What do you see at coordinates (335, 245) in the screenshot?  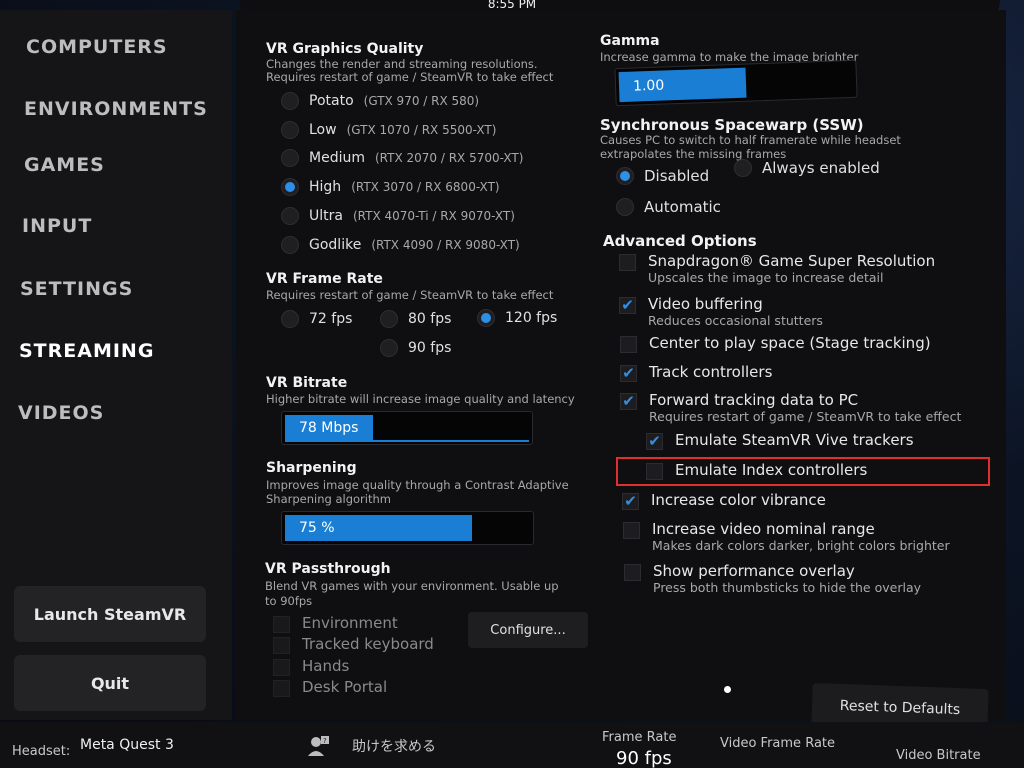 I see `option-label: Godlike` at bounding box center [335, 245].